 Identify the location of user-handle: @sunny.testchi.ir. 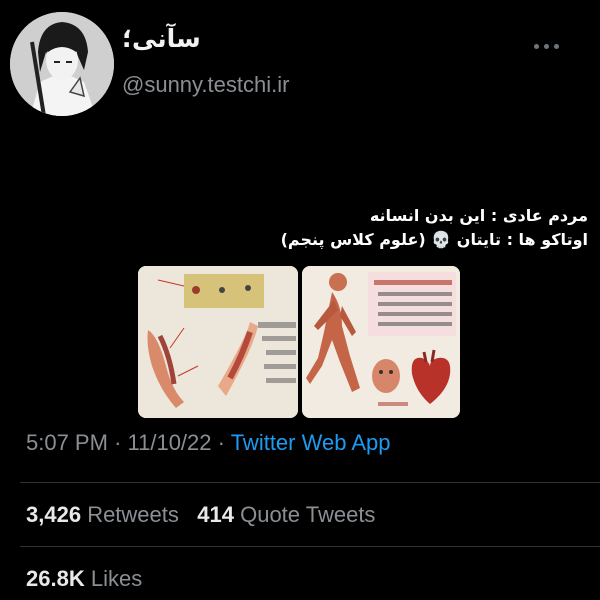
(205, 85).